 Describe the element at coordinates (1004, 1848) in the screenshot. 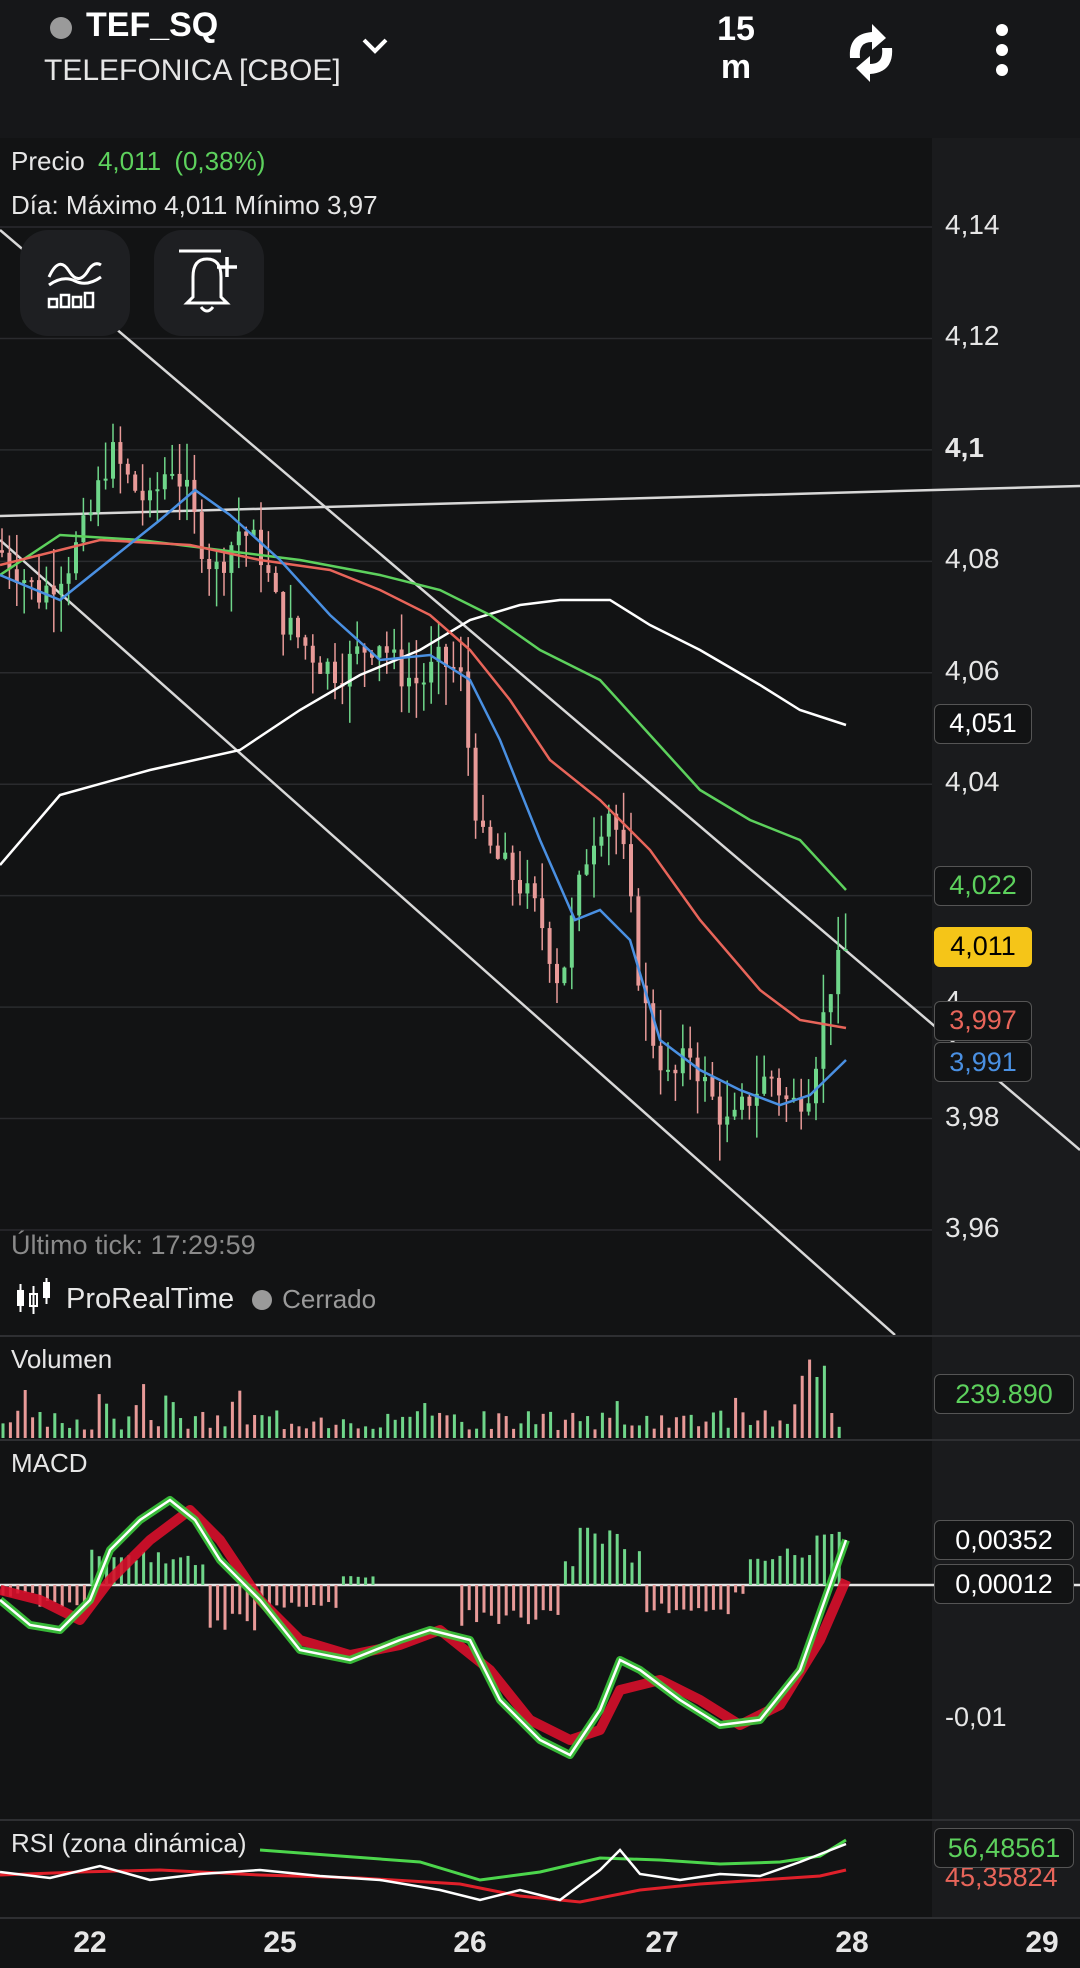

I see `rsi-value-tag: 56,48561` at that location.